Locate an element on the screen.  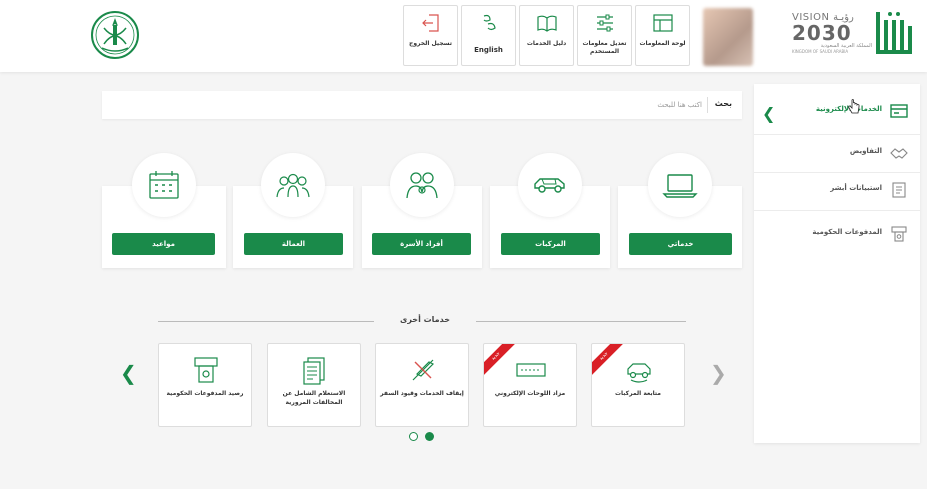
carousel-prev-icon: ❮ is located at coordinates (128, 373).